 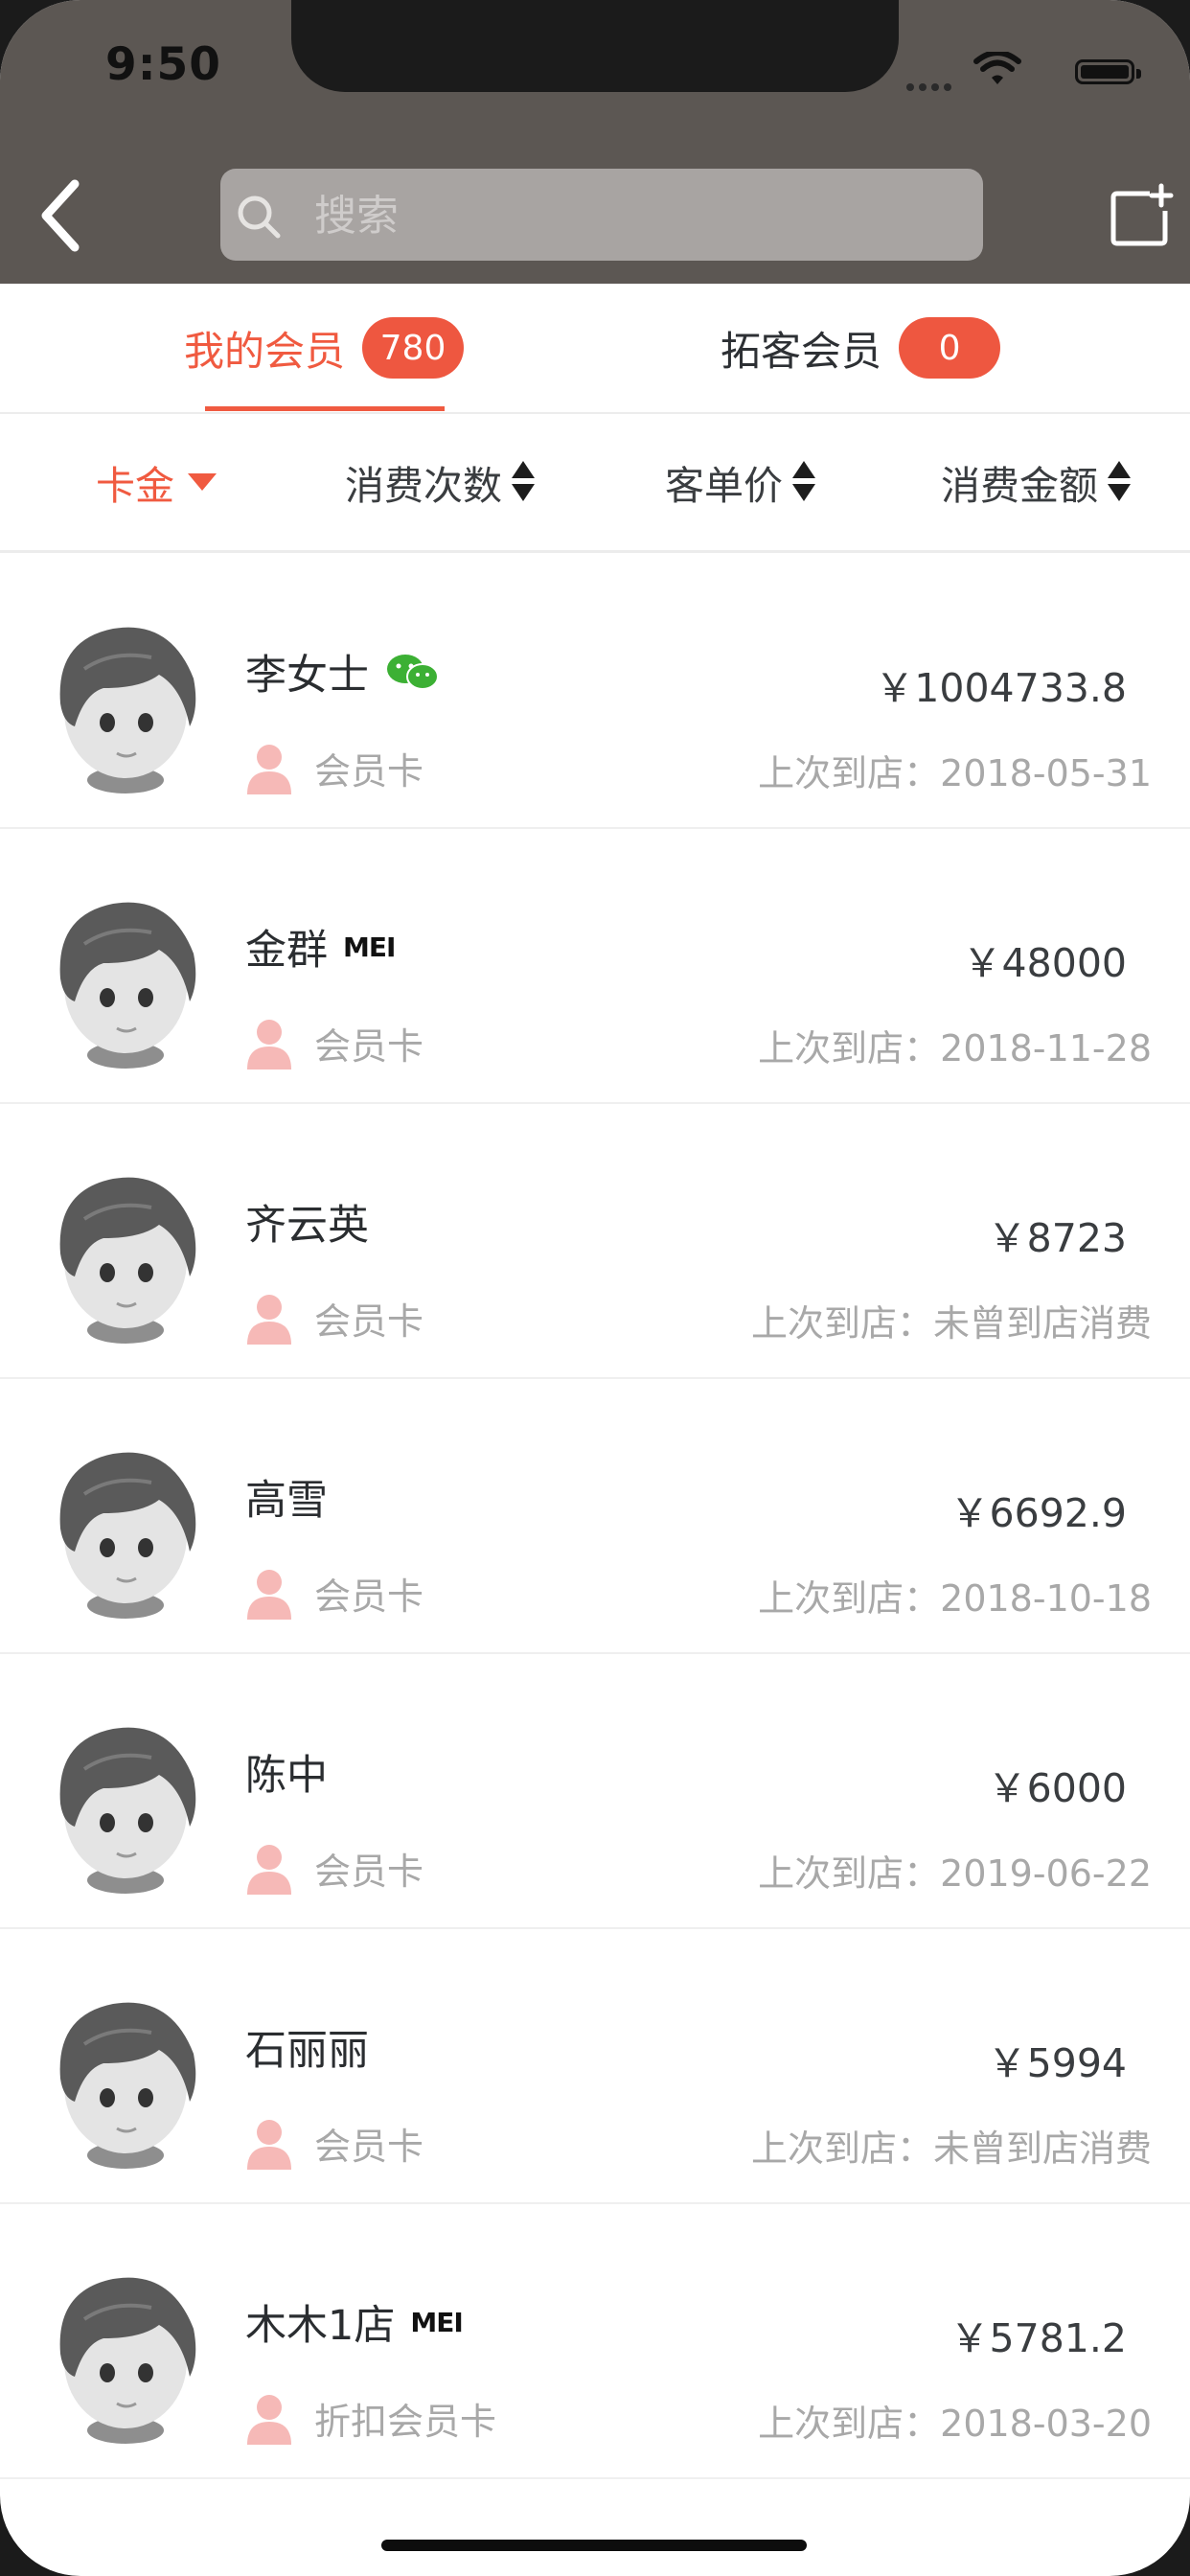 What do you see at coordinates (595, 349) in the screenshot?
I see `member-tabs: 我的会员 780 拓客会员 0` at bounding box center [595, 349].